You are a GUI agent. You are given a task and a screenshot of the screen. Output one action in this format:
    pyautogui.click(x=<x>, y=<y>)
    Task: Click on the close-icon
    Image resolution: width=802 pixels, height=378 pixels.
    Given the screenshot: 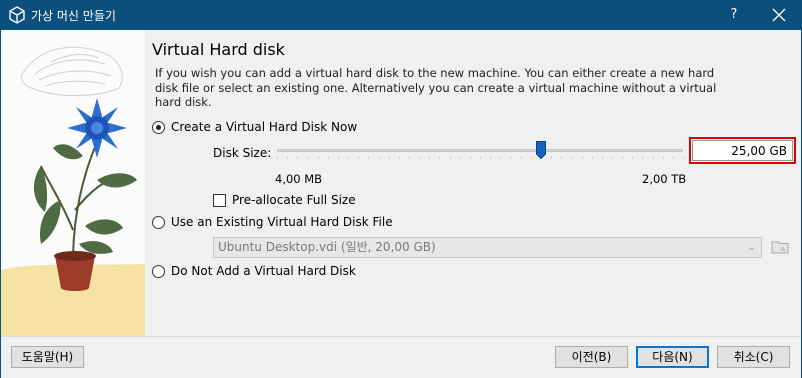 What is the action you would take?
    pyautogui.click(x=779, y=15)
    